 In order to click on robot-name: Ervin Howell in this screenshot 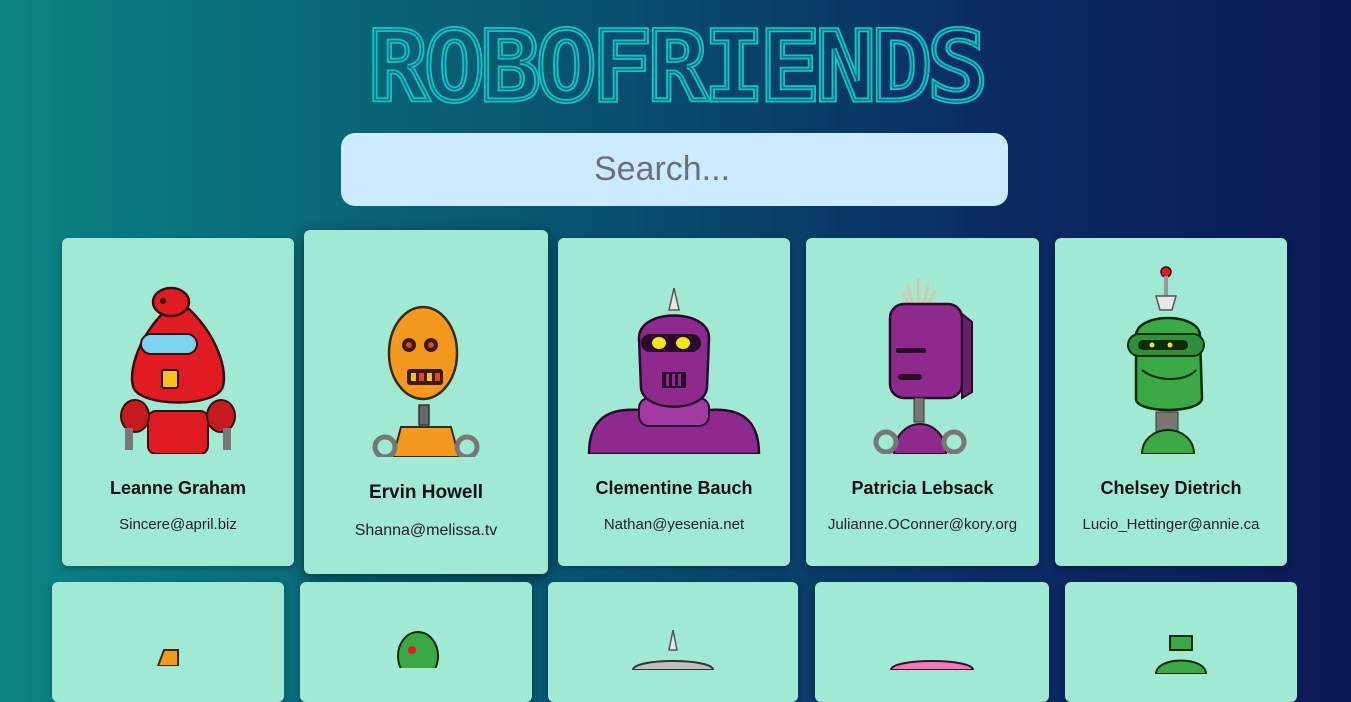, I will do `click(426, 492)`.